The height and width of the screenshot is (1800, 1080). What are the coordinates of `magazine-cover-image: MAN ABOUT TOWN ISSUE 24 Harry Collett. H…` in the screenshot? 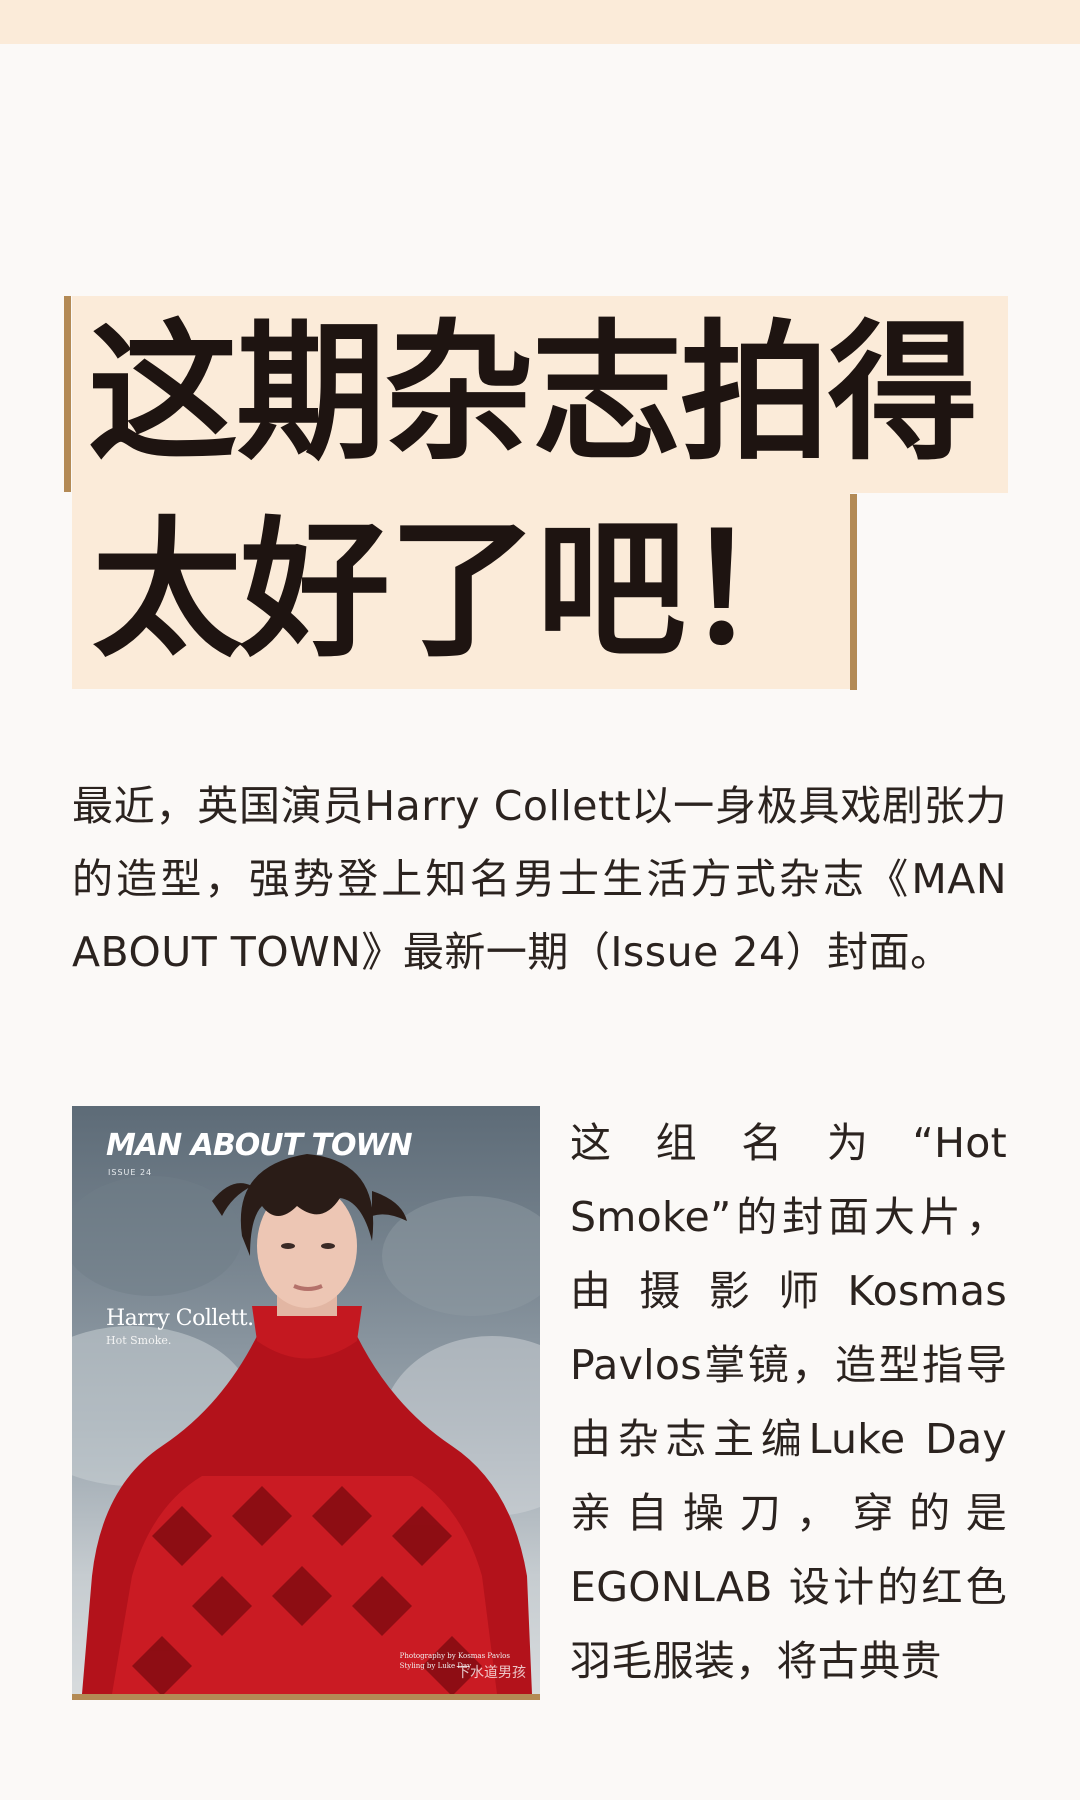 It's located at (306, 1400).